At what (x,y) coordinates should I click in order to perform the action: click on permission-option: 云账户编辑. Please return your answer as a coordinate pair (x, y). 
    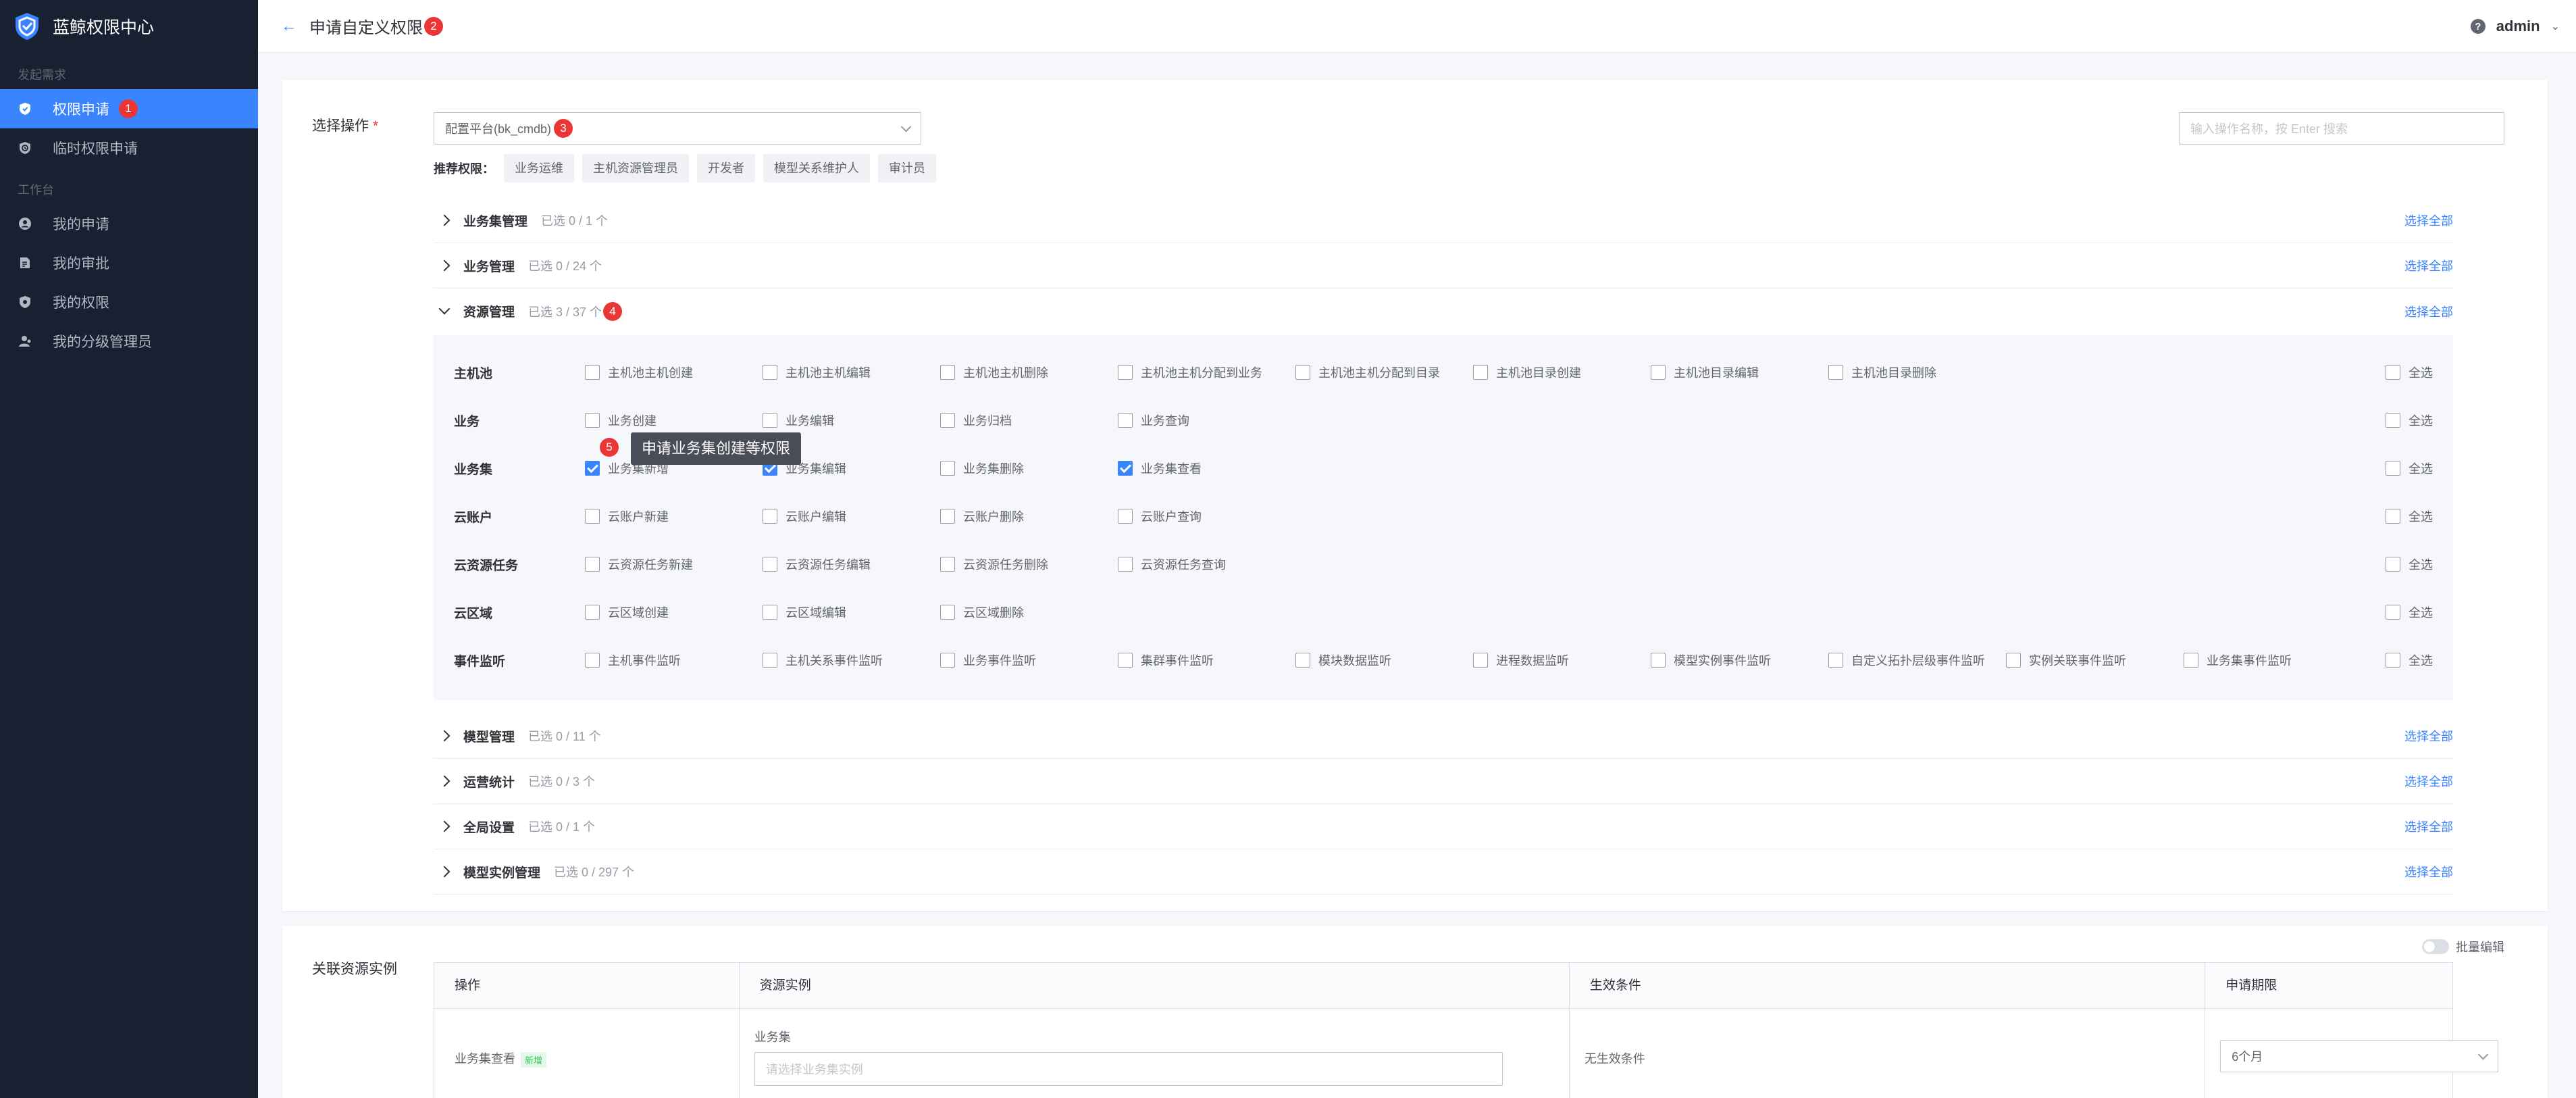
    Looking at the image, I should click on (804, 516).